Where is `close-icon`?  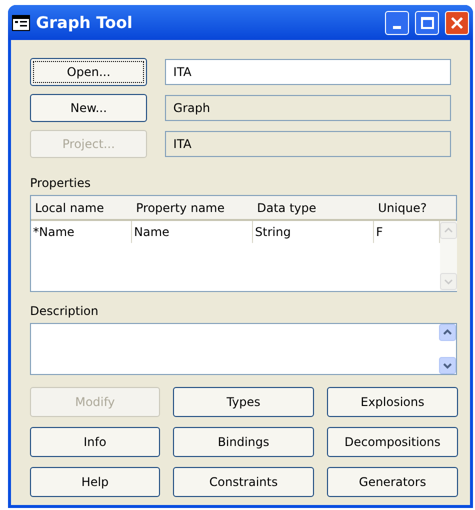
close-icon is located at coordinates (457, 23).